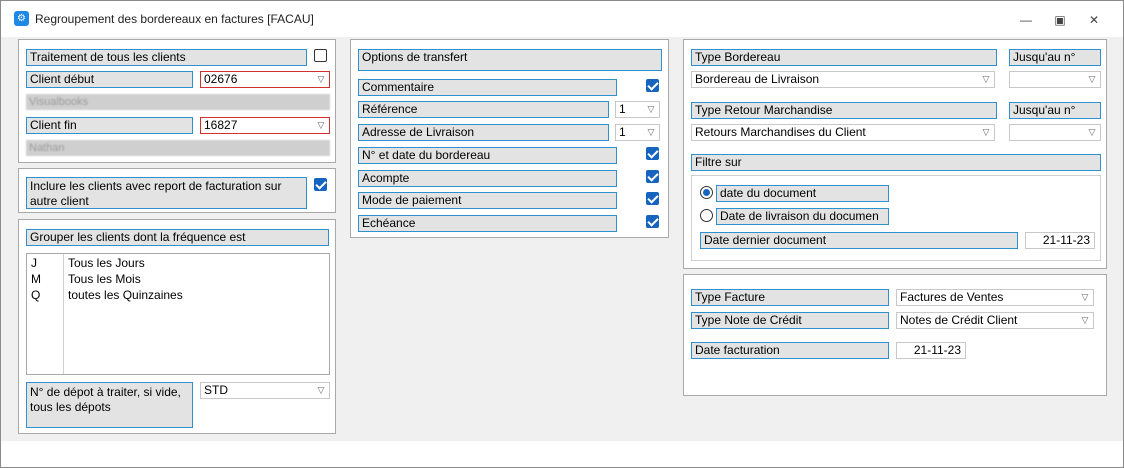 This screenshot has width=1124, height=468. I want to click on list-item: Q toutes les Quinzaines, so click(178, 295).